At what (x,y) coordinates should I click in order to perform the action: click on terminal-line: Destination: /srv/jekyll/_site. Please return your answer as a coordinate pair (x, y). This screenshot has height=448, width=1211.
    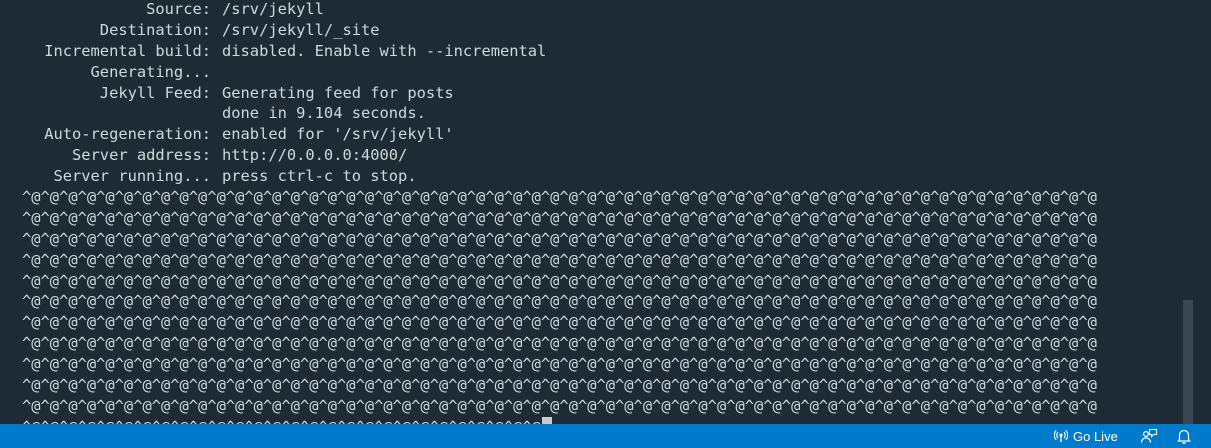
    Looking at the image, I should click on (599, 30).